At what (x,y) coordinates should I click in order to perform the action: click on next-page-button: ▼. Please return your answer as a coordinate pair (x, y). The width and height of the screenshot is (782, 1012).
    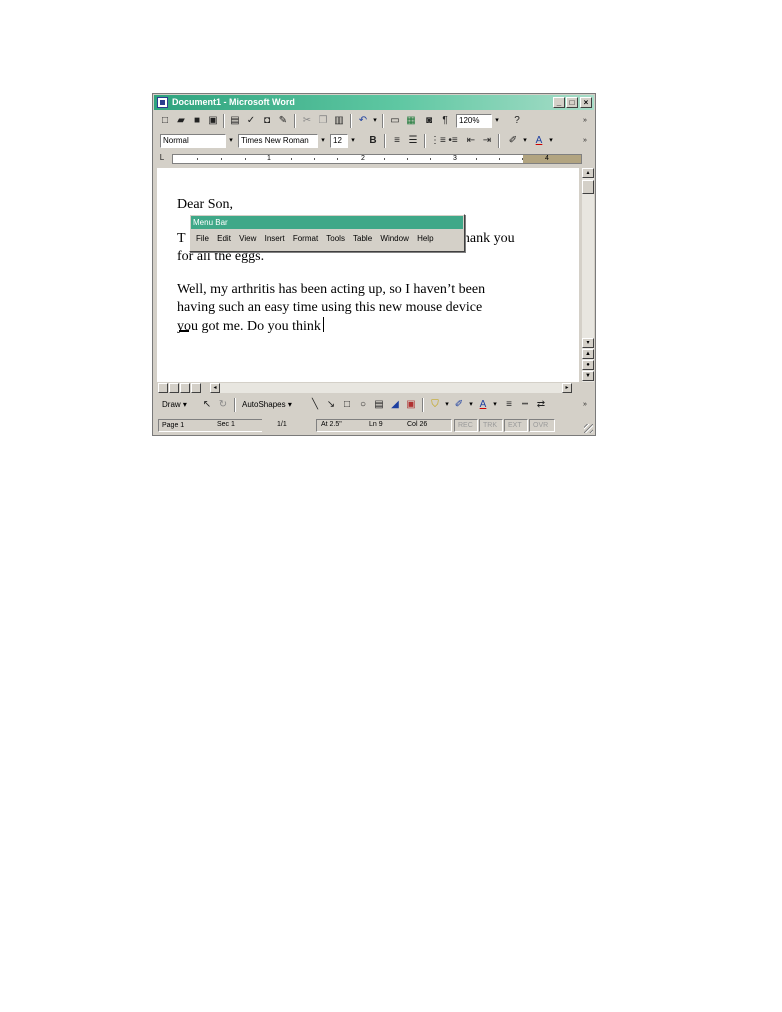
    Looking at the image, I should click on (588, 376).